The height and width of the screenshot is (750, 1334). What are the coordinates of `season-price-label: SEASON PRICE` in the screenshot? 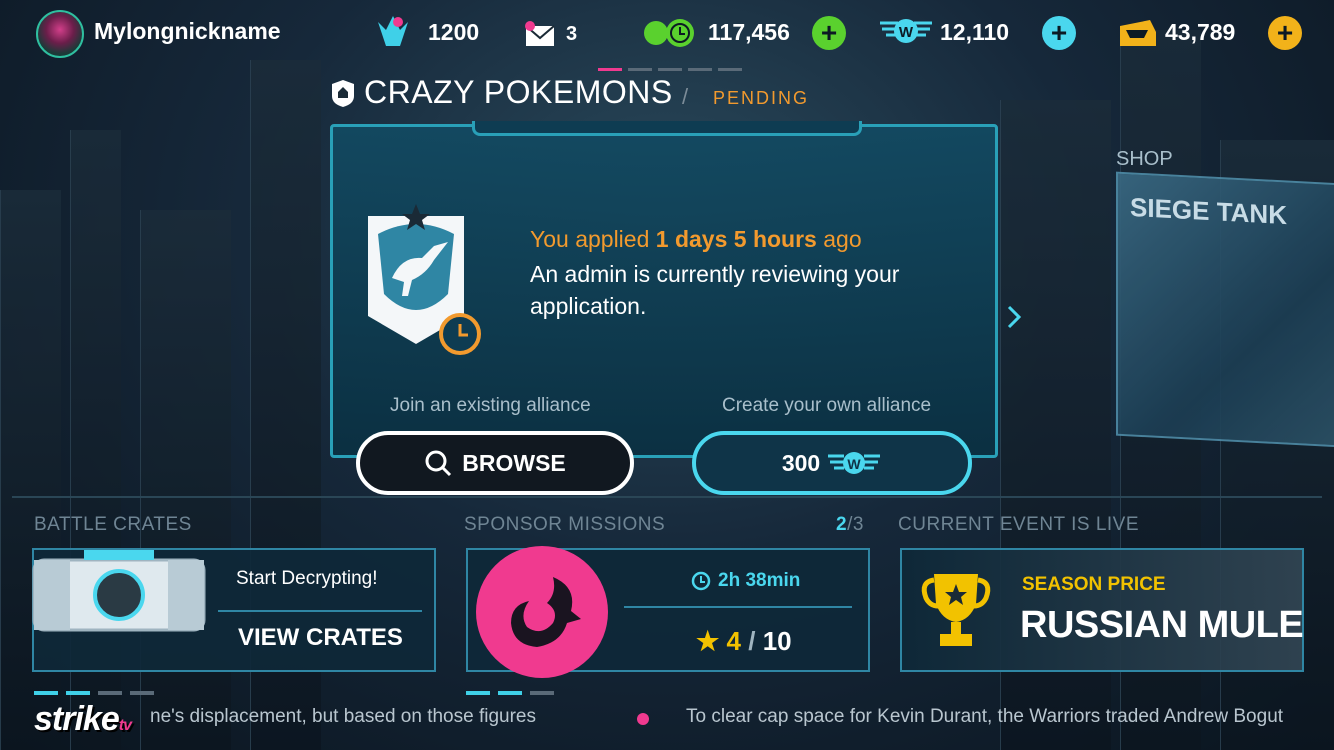 It's located at (1094, 584).